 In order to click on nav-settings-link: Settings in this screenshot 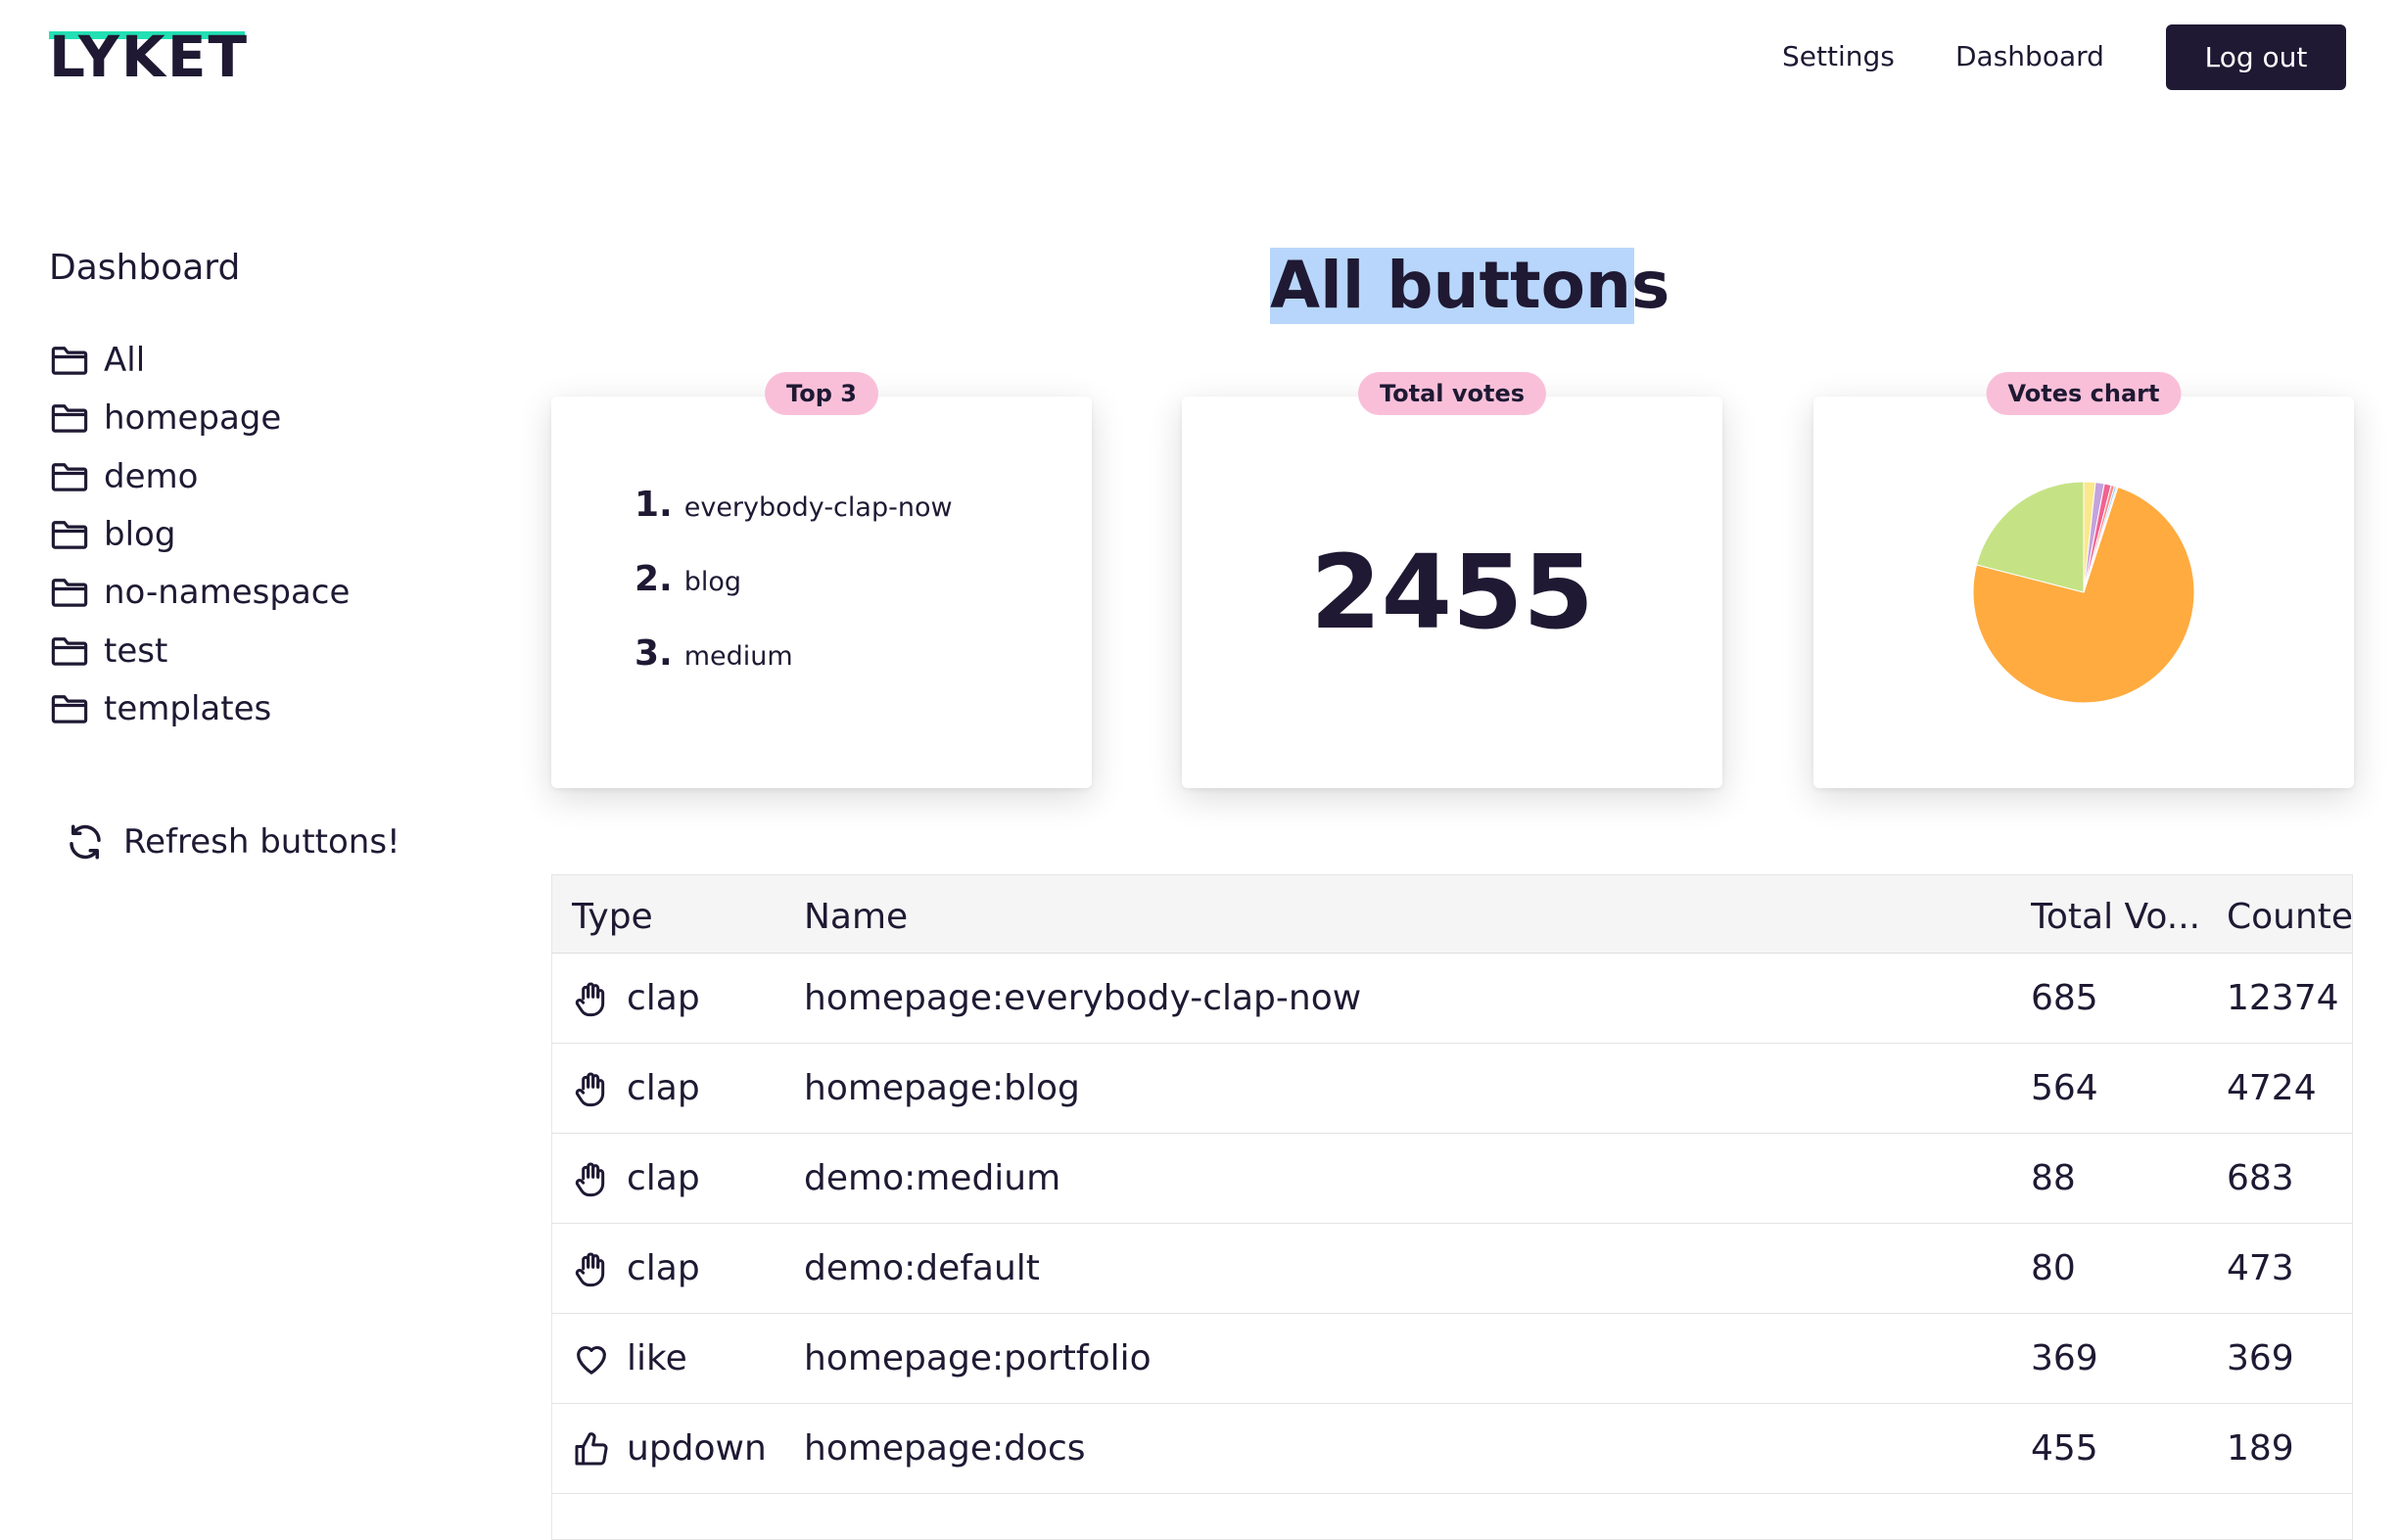, I will do `click(1838, 56)`.